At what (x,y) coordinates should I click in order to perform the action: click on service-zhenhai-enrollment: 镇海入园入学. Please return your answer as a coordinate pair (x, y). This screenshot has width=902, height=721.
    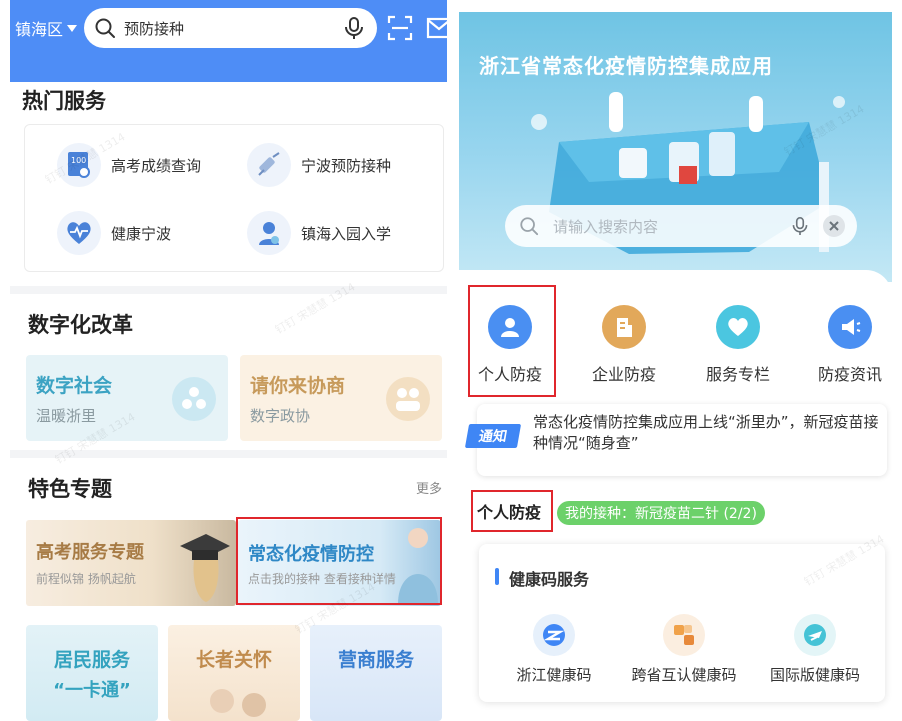
    Looking at the image, I should click on (319, 233).